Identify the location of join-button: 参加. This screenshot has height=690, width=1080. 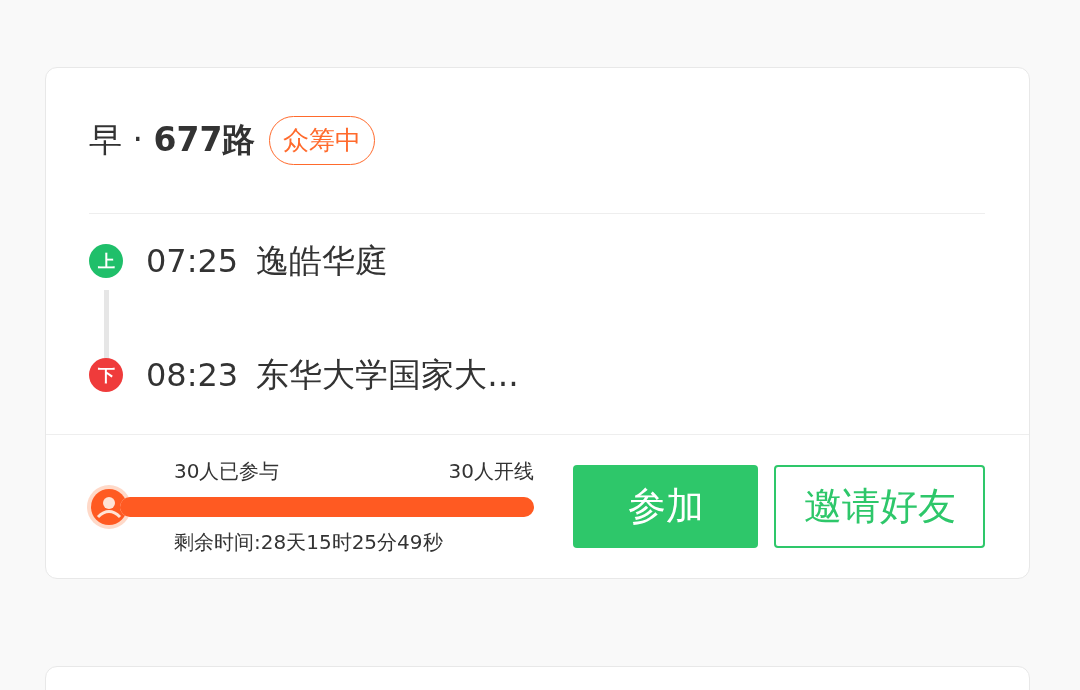
(665, 506).